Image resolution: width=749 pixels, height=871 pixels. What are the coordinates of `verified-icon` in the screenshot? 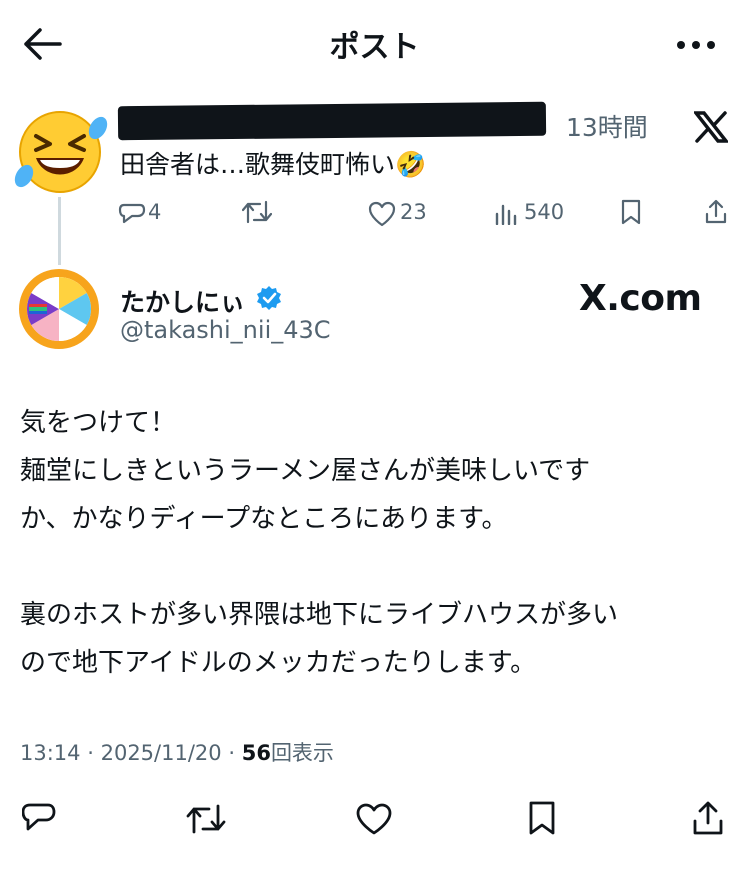 It's located at (269, 298).